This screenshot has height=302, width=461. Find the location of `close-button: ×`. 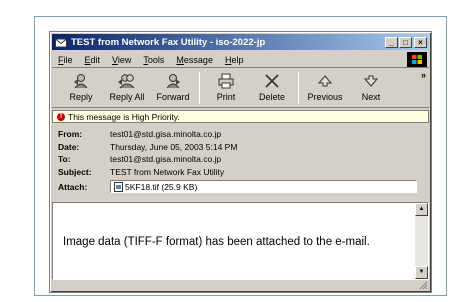

close-button: × is located at coordinates (420, 42).